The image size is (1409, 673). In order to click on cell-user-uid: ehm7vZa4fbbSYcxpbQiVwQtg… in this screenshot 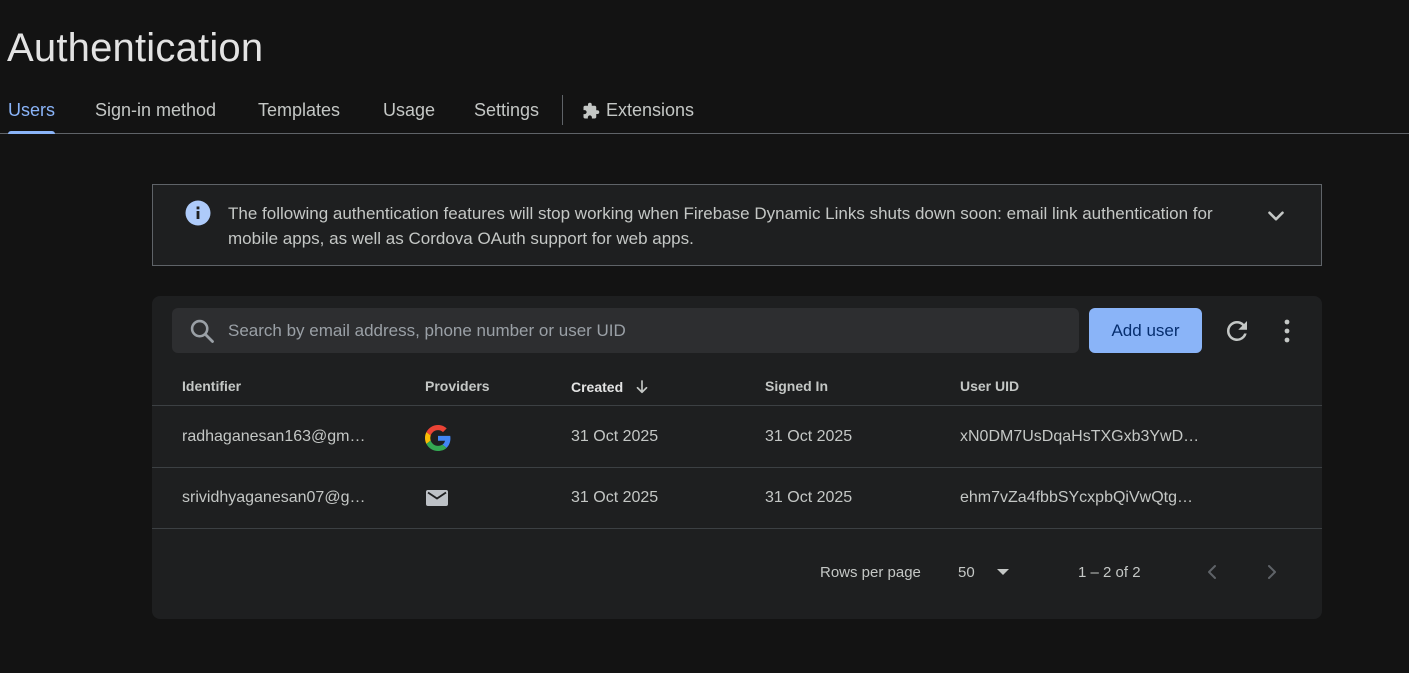, I will do `click(1076, 497)`.